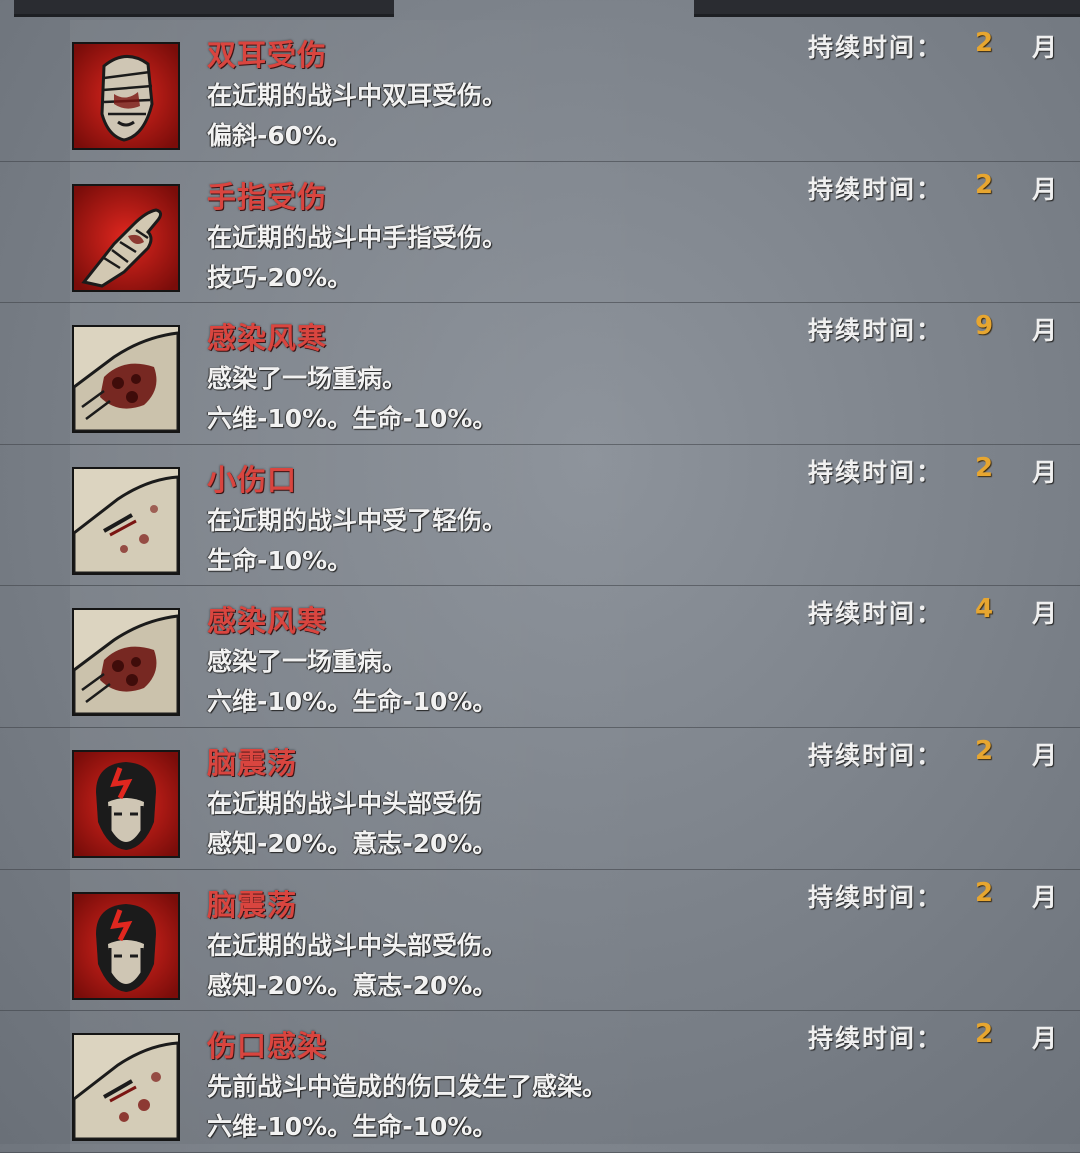 This screenshot has width=1080, height=1153. Describe the element at coordinates (357, 520) in the screenshot. I see `ailment-description: 在近期的战斗中受了轻伤。` at that location.